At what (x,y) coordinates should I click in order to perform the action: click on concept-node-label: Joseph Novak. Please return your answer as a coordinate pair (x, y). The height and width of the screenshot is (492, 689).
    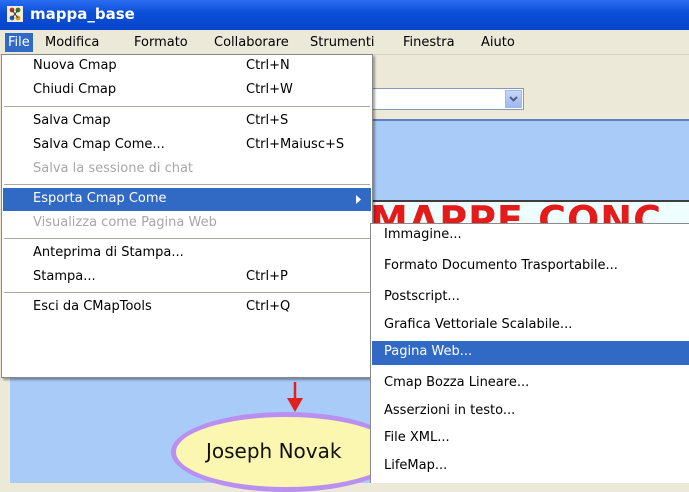
    Looking at the image, I should click on (274, 451).